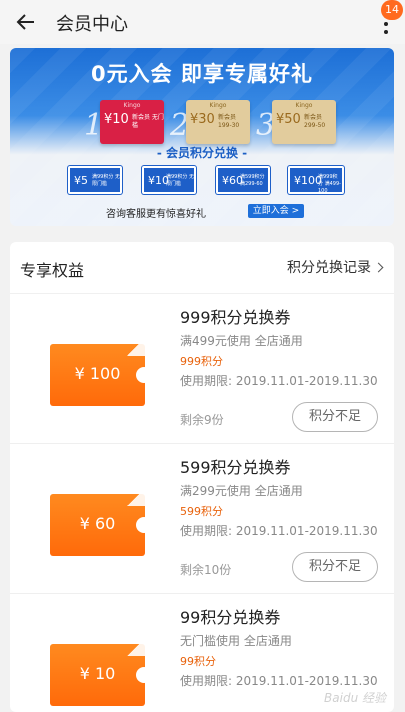  Describe the element at coordinates (315, 121) in the screenshot. I see `coupon-text: 新会员 299-50` at that location.